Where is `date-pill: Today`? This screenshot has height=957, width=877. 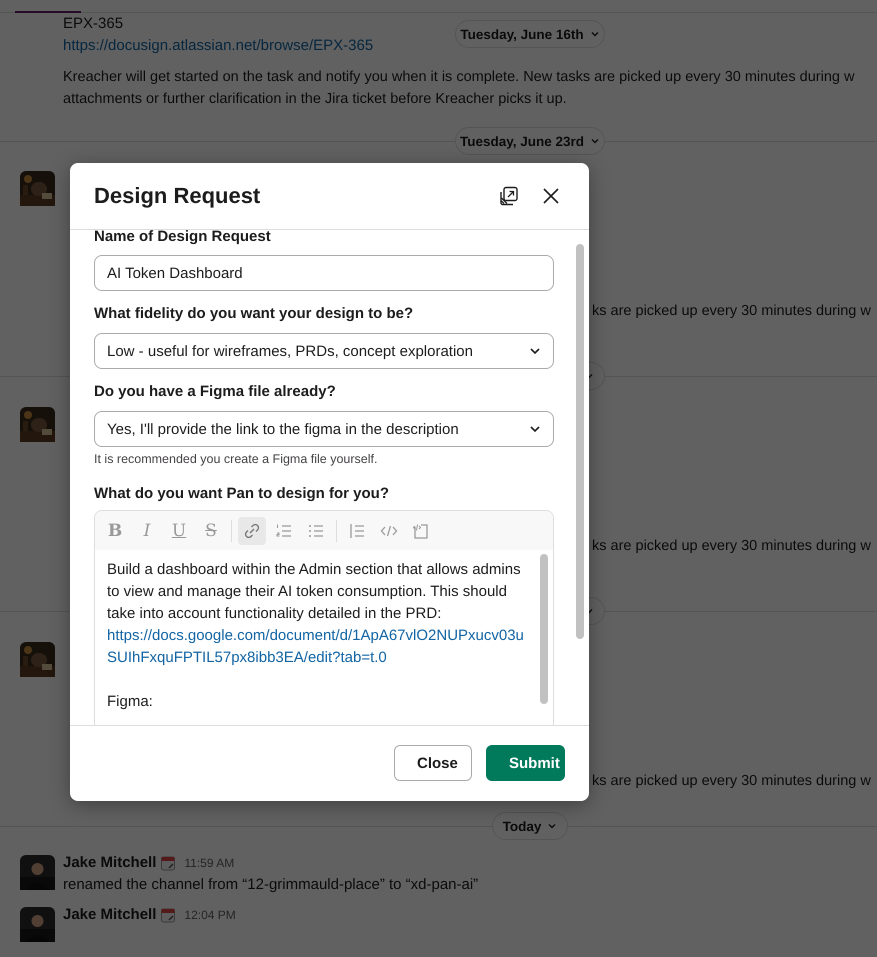
date-pill: Today is located at coordinates (530, 826).